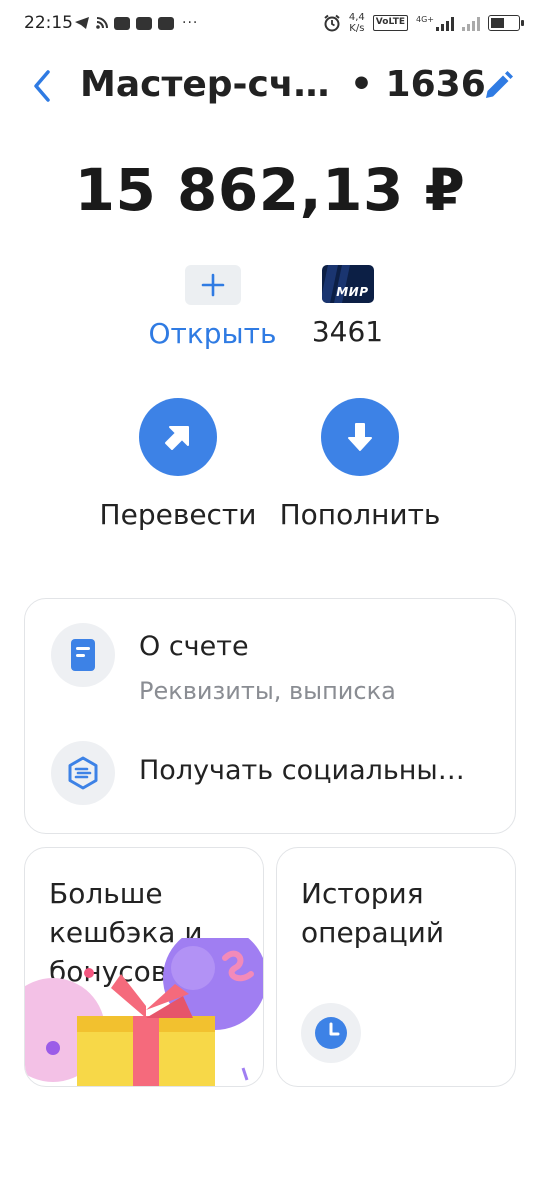 The image size is (540, 1200). I want to click on mir-card-icon: МИР, so click(347, 284).